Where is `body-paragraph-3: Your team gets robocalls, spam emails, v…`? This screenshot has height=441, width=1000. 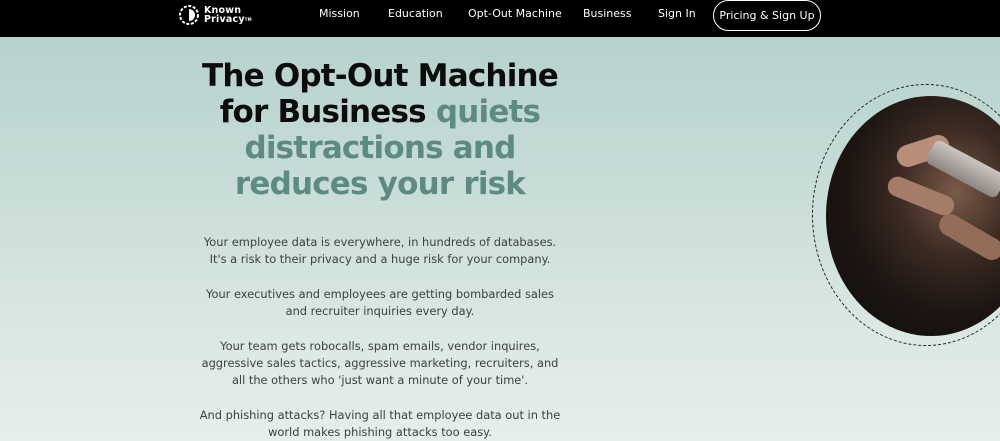 body-paragraph-3: Your team gets robocalls, spam emails, v… is located at coordinates (380, 363).